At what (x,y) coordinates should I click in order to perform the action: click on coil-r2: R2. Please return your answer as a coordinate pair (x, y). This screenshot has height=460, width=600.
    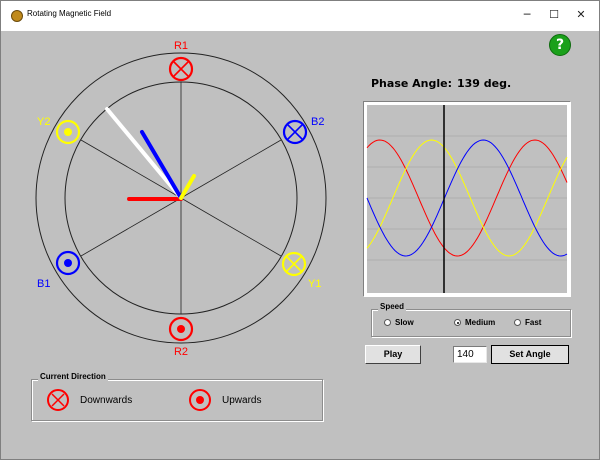
    Looking at the image, I should click on (181, 337).